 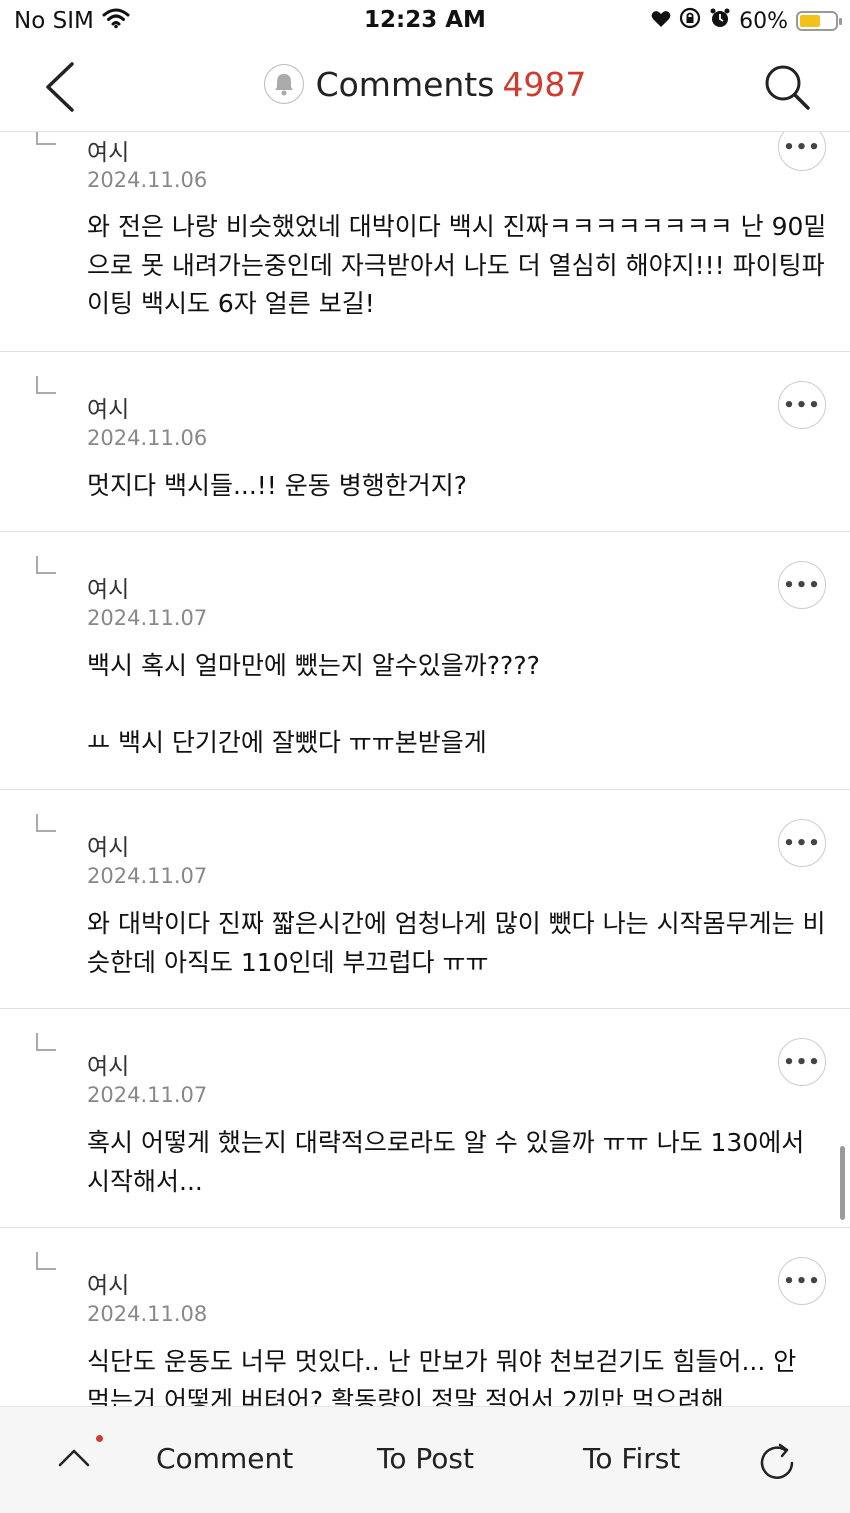 I want to click on scrollbar, so click(x=842, y=1183).